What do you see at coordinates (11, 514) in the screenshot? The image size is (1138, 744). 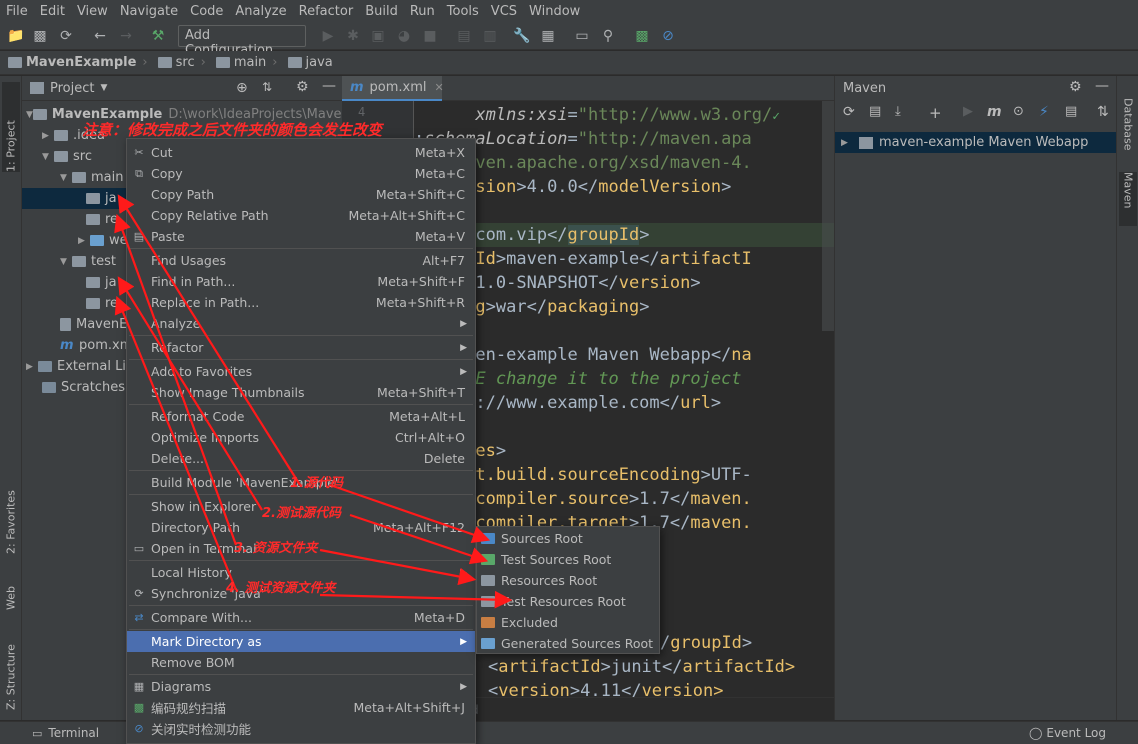 I see `tab-favorites: 2: Favorites` at bounding box center [11, 514].